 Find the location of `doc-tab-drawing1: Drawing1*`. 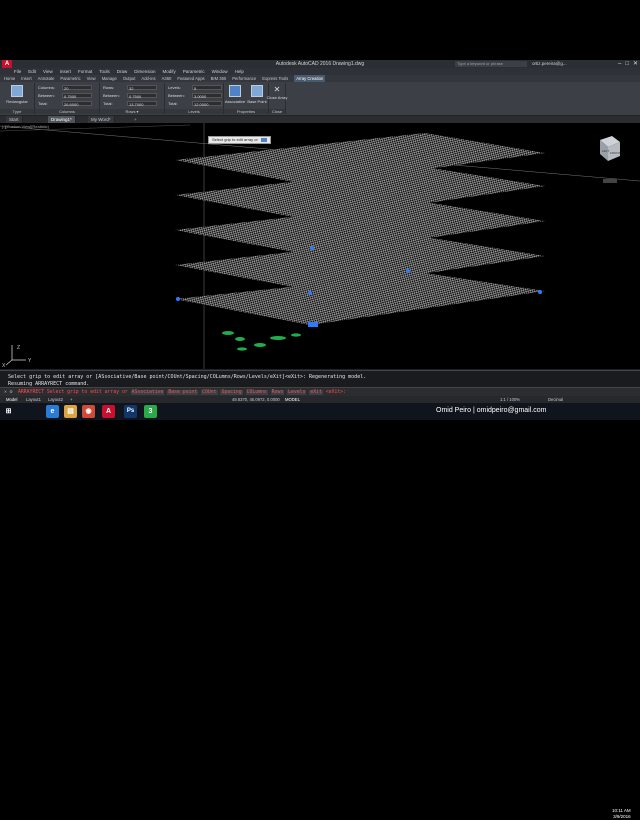

doc-tab-drawing1: Drawing1* is located at coordinates (62, 119).